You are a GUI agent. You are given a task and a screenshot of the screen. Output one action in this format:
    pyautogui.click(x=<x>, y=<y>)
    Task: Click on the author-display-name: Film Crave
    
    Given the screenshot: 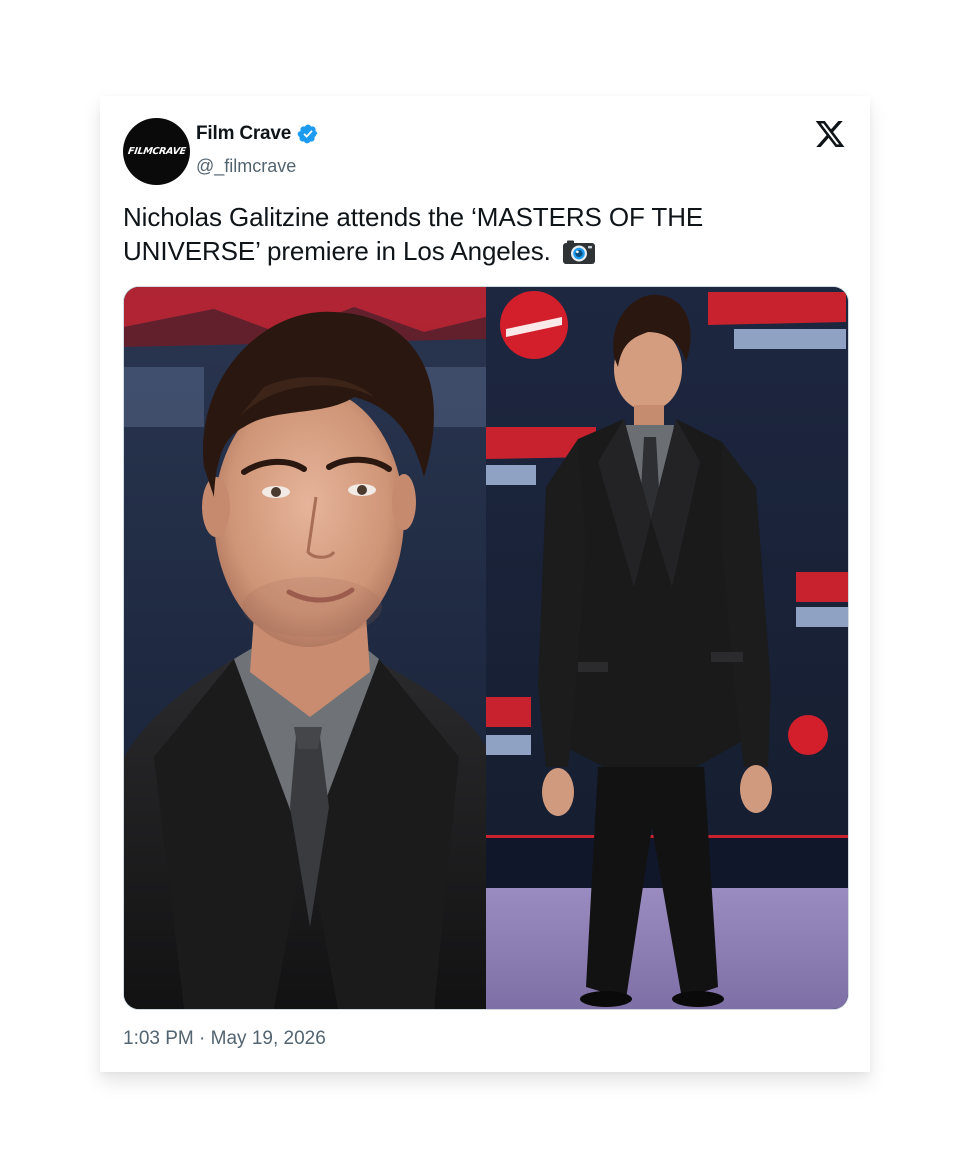 What is the action you would take?
    pyautogui.click(x=243, y=134)
    